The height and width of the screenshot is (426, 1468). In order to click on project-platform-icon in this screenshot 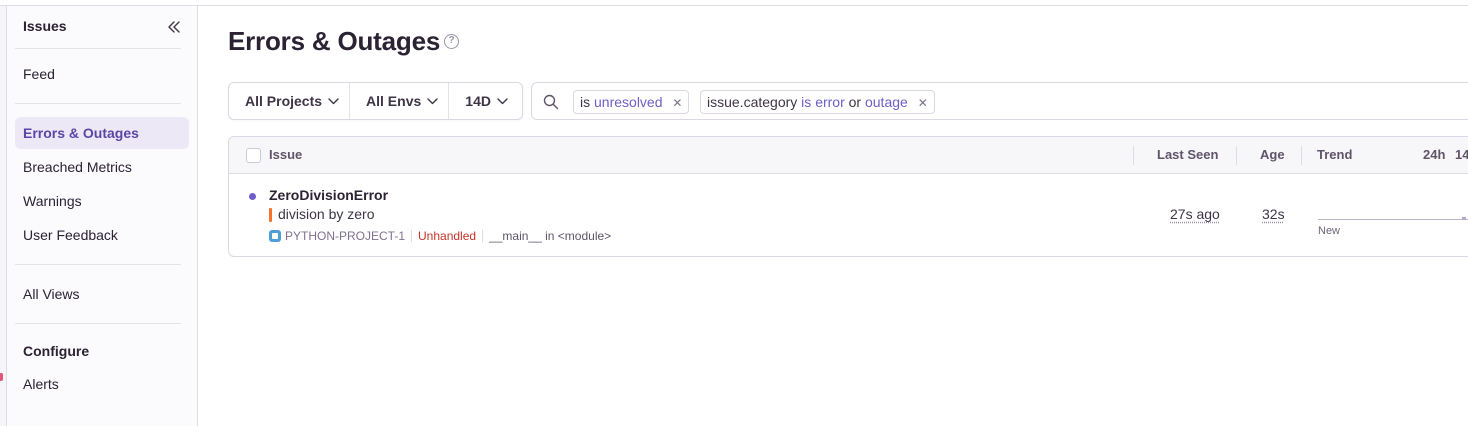, I will do `click(275, 236)`.